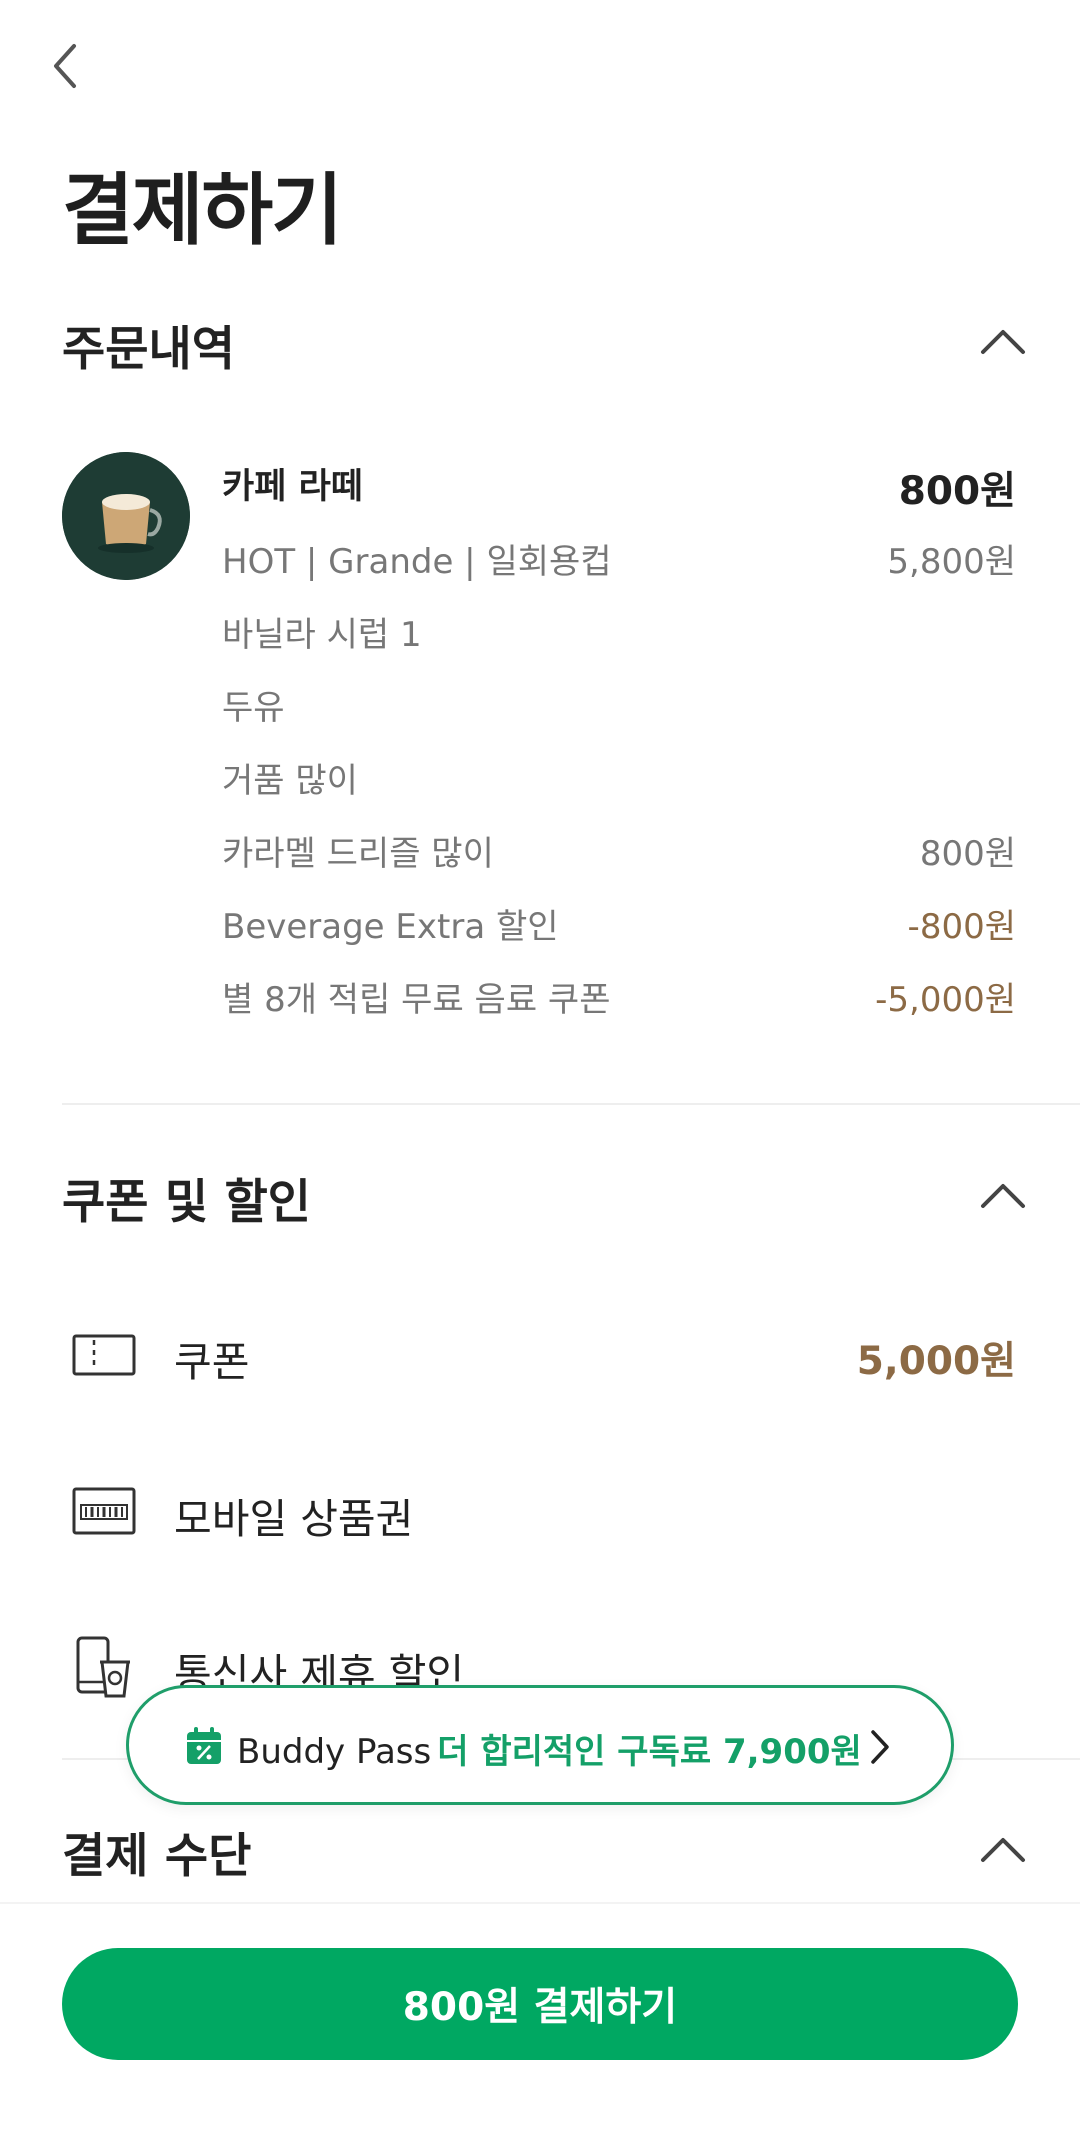 Image resolution: width=1080 pixels, height=2135 pixels. Describe the element at coordinates (540, 2004) in the screenshot. I see `pay-button: 800원 결제하기` at that location.